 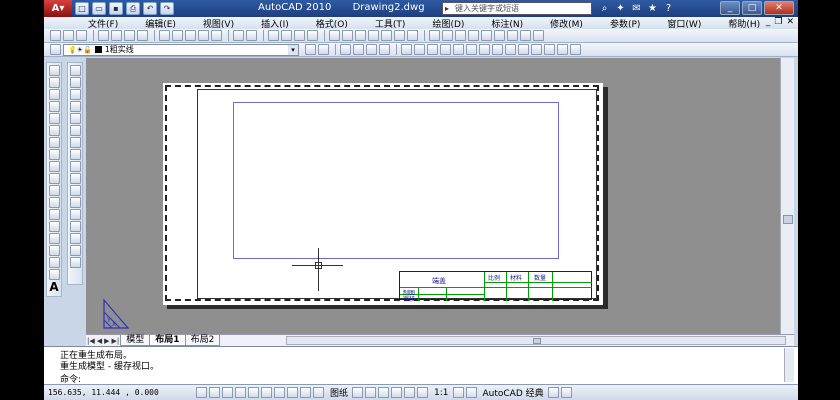 What do you see at coordinates (167, 8) in the screenshot?
I see `redo-icon: ↷` at bounding box center [167, 8].